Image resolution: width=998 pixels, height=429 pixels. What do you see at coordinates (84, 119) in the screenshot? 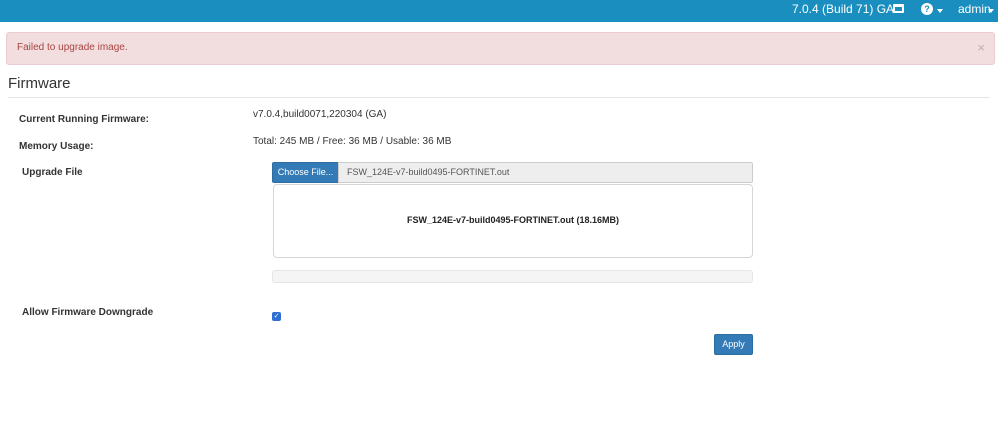
I see `current-firmware-label: Current Running Firmware:` at bounding box center [84, 119].